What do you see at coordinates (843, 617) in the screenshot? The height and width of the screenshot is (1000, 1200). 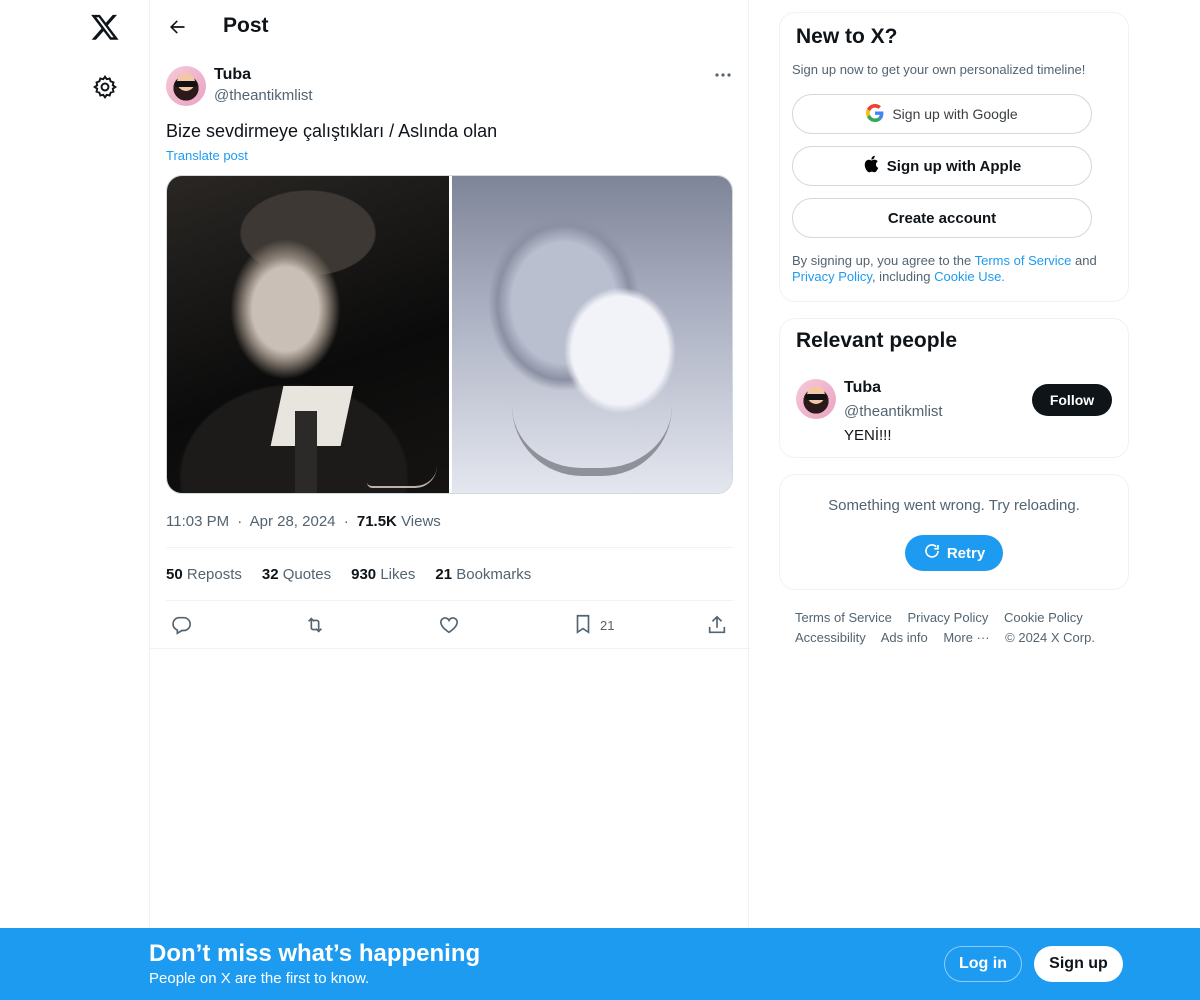 I see `footer-link: Terms of Service` at bounding box center [843, 617].